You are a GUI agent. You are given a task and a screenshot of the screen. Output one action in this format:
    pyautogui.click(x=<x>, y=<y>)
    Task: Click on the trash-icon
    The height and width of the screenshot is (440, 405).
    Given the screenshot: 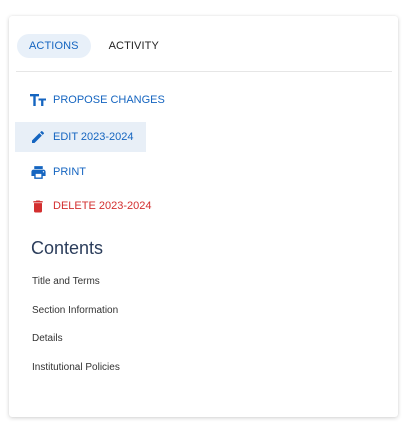 What is the action you would take?
    pyautogui.click(x=38, y=206)
    